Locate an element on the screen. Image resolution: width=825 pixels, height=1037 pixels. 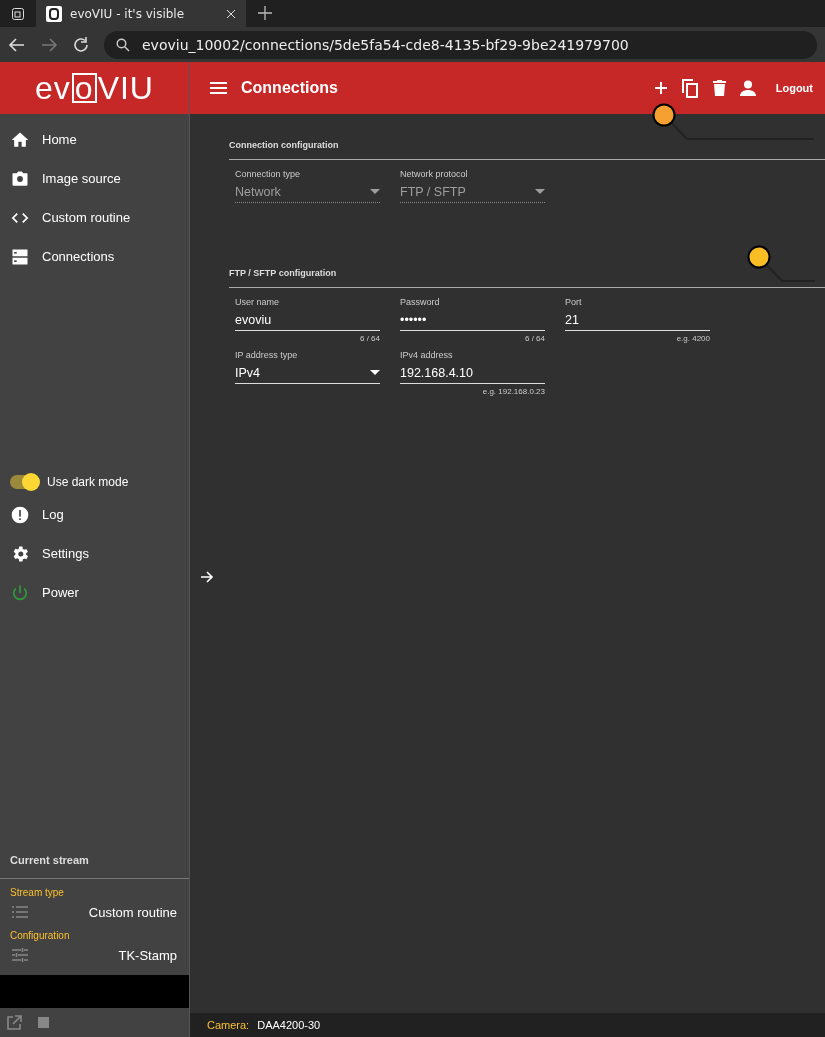
sidebar-item: Log is located at coordinates (94, 515).